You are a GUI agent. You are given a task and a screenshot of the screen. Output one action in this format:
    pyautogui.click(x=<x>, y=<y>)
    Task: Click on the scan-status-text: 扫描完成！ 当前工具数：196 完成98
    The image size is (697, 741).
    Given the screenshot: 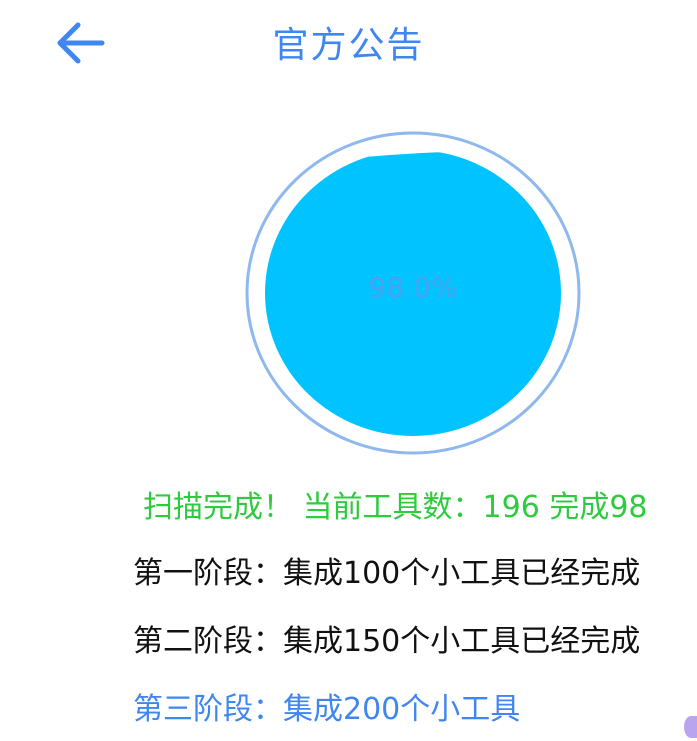 What is the action you would take?
    pyautogui.click(x=395, y=507)
    